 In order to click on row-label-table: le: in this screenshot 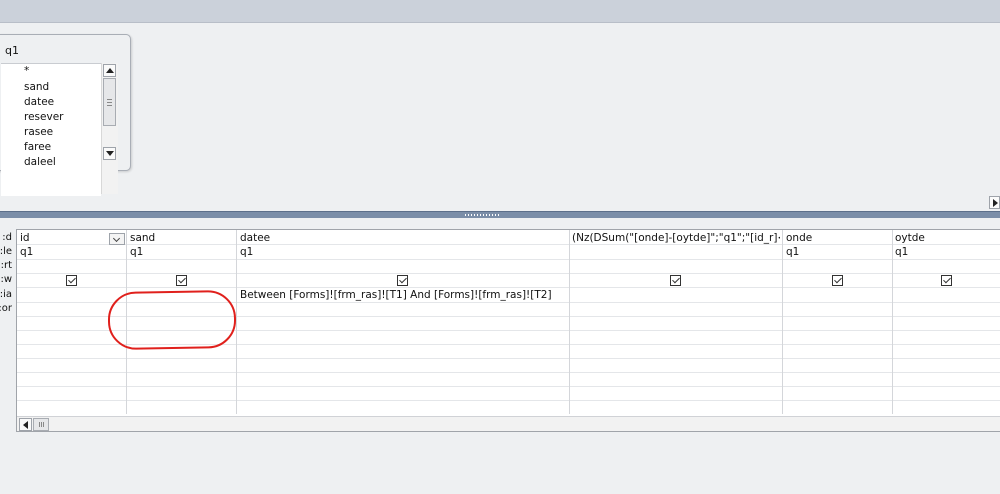, I will do `click(6, 251)`.